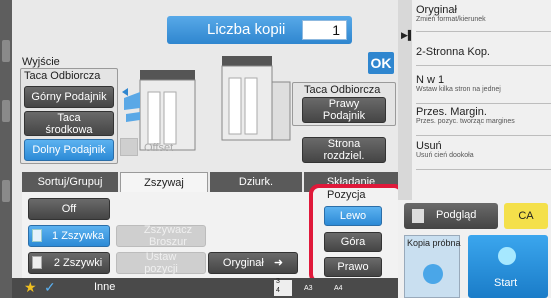  I want to click on function-erase: Usuń Usuń cień dookoła, so click(483, 155).